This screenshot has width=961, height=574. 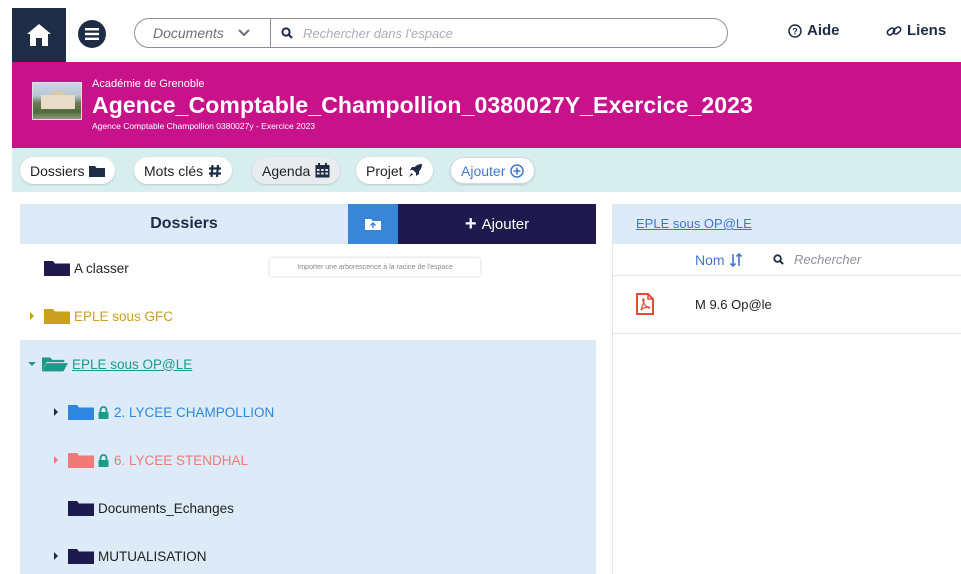 I want to click on plus-circle-icon, so click(x=517, y=170).